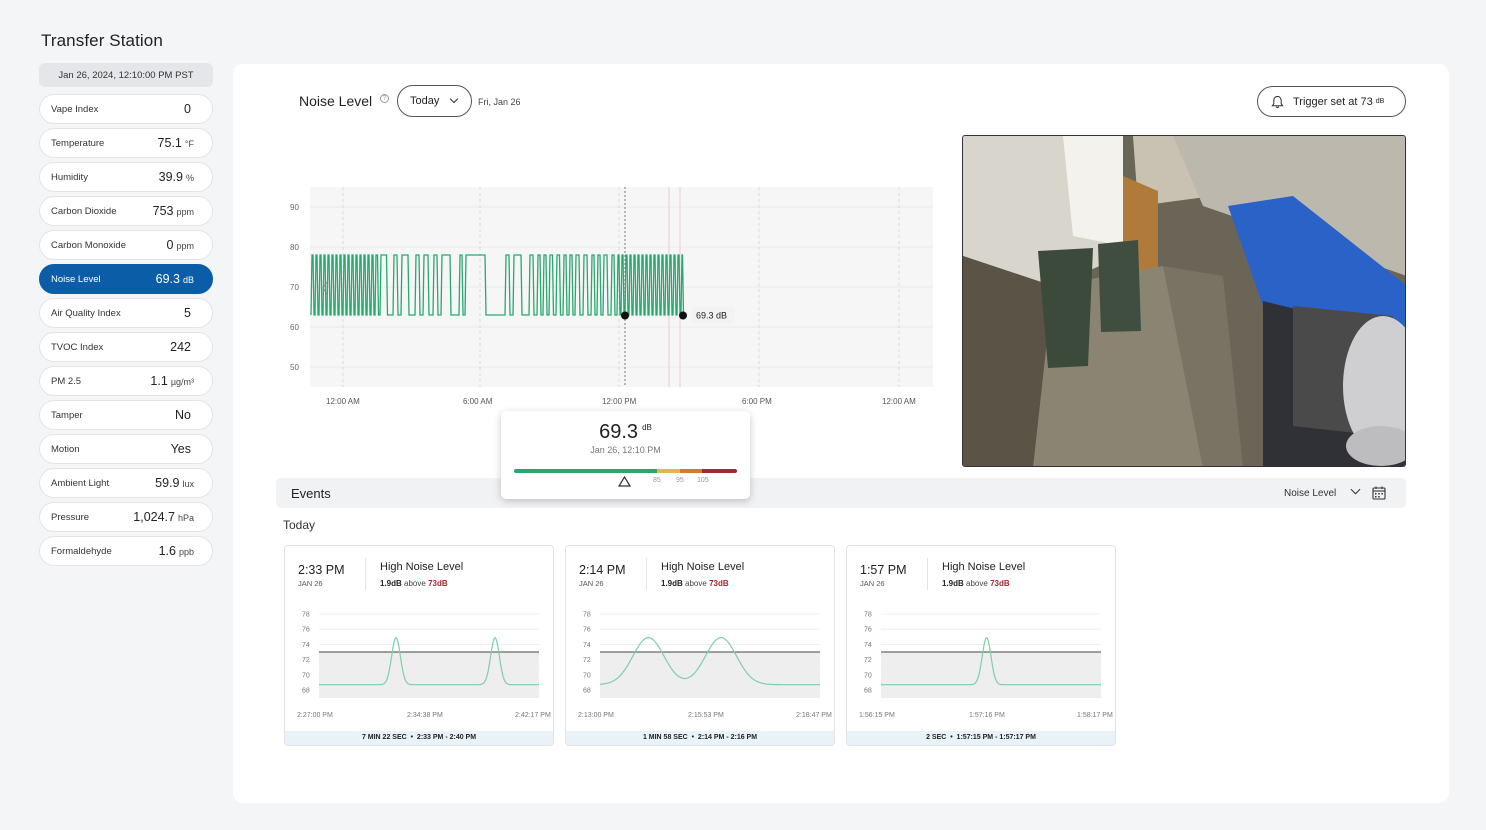 The image size is (1486, 830). What do you see at coordinates (683, 315) in the screenshot?
I see `current-point` at bounding box center [683, 315].